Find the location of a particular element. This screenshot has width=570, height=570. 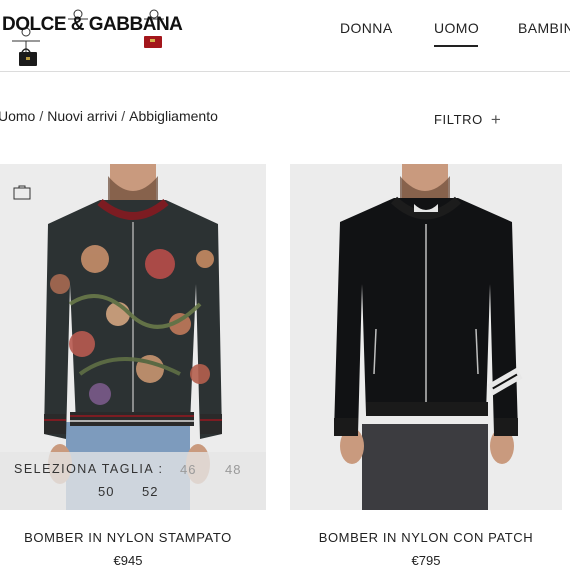

size-option-50: 50 is located at coordinates (106, 491).